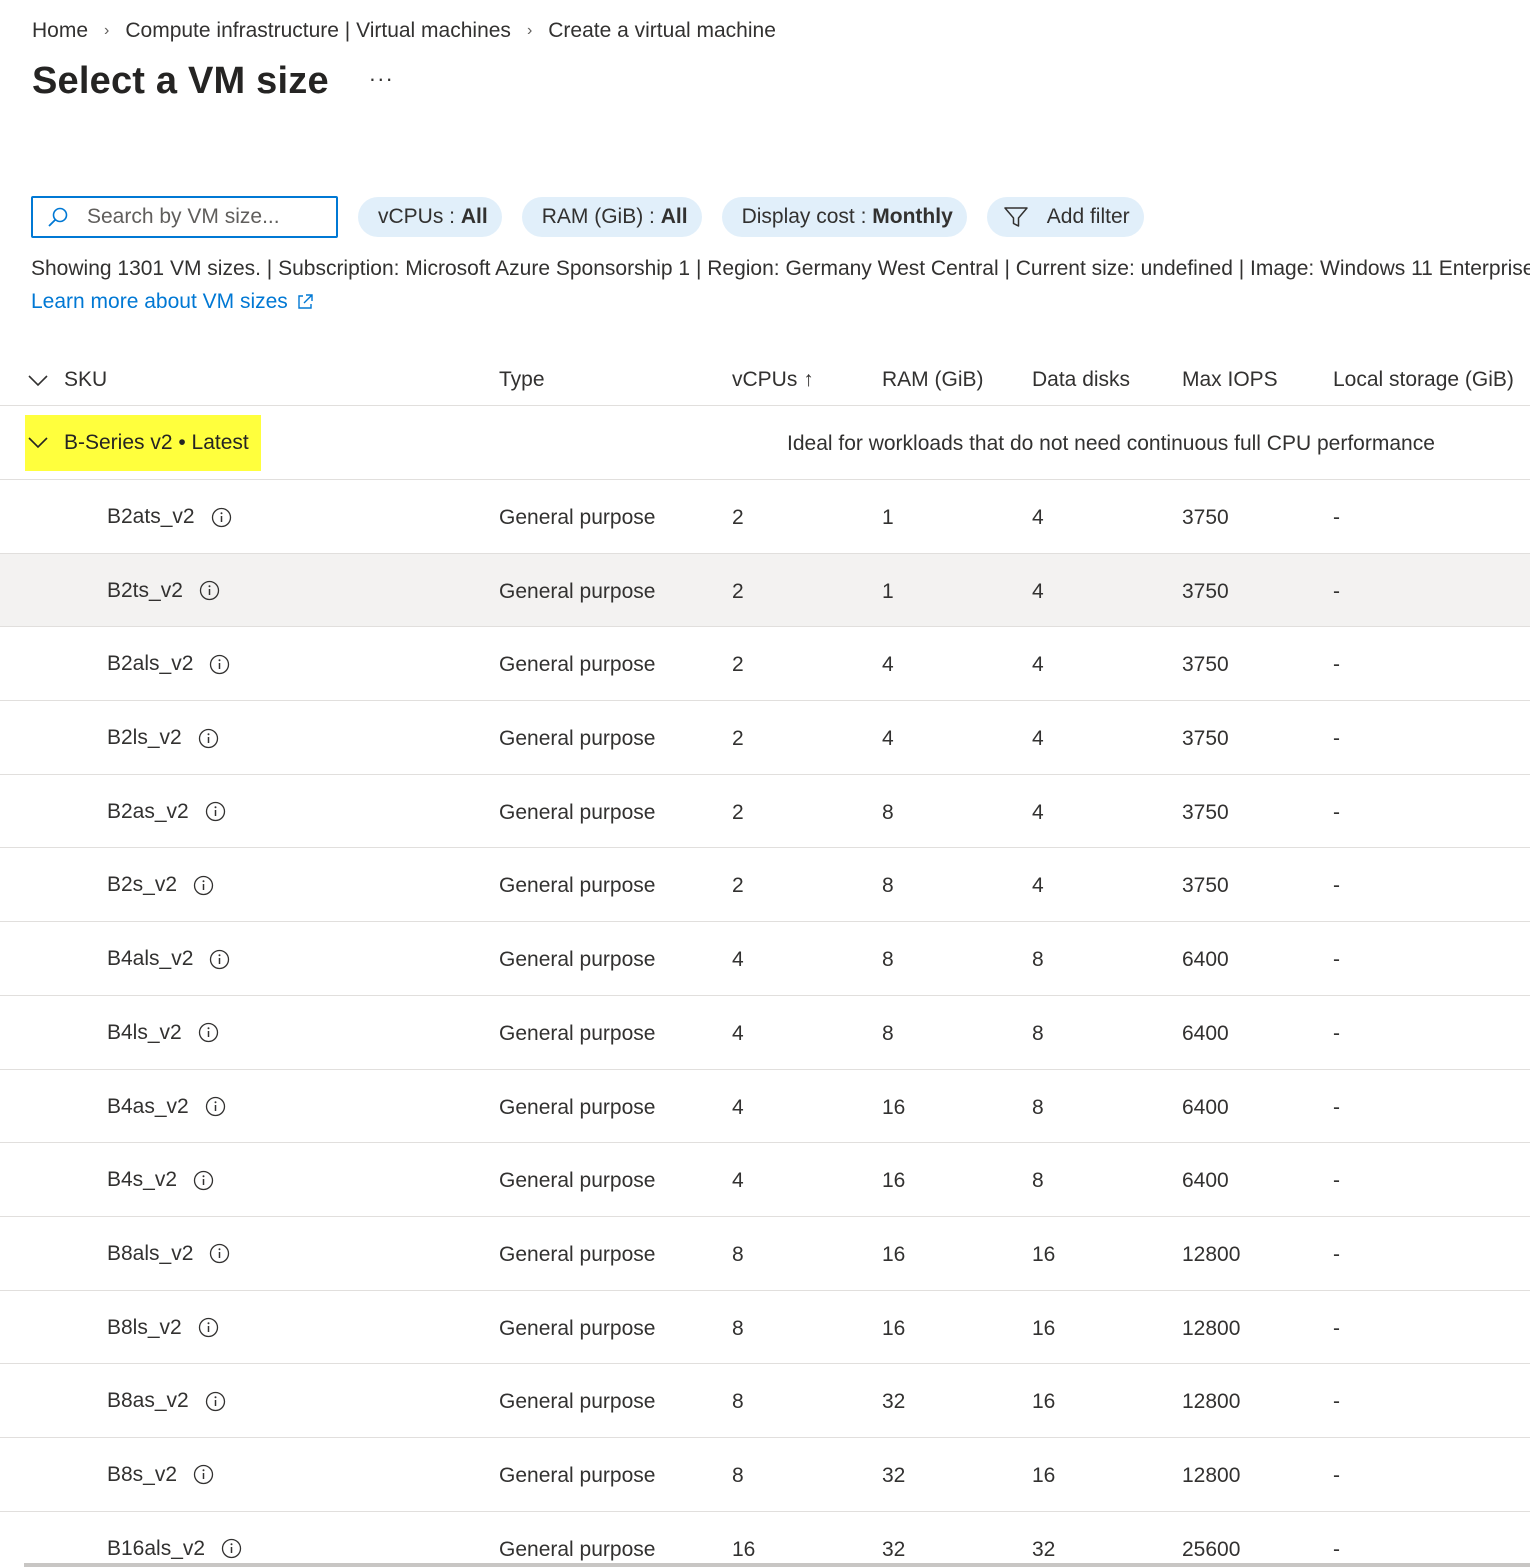 The image size is (1530, 1567). Describe the element at coordinates (381, 79) in the screenshot. I see `more-options-button: ···` at that location.